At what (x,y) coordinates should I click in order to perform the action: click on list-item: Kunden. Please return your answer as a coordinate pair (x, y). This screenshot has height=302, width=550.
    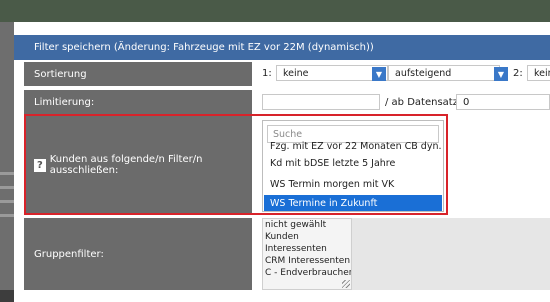
    Looking at the image, I should click on (307, 237).